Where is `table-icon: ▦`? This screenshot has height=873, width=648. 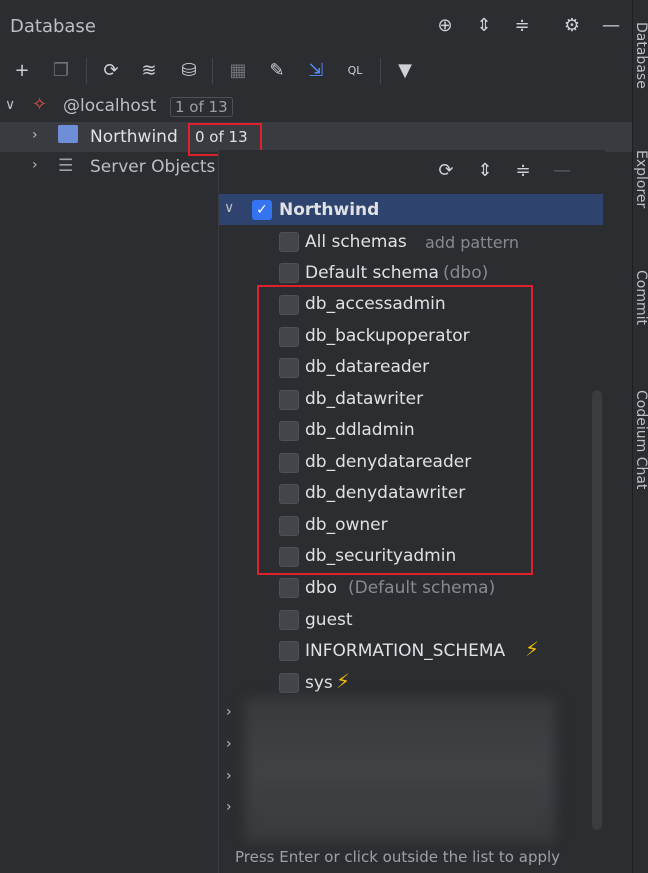
table-icon: ▦ is located at coordinates (238, 71).